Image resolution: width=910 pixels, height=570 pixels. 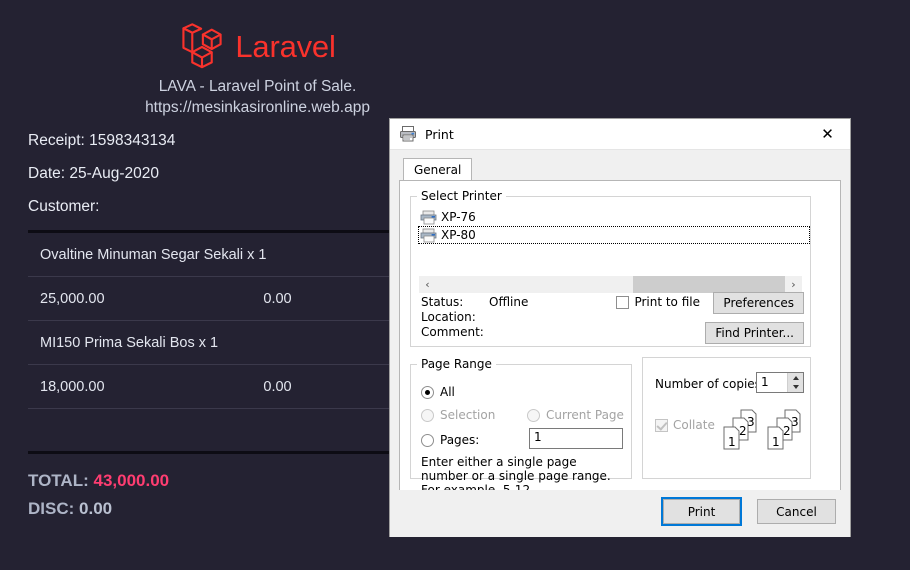 I want to click on print-to-file-label: Print to file, so click(x=667, y=302).